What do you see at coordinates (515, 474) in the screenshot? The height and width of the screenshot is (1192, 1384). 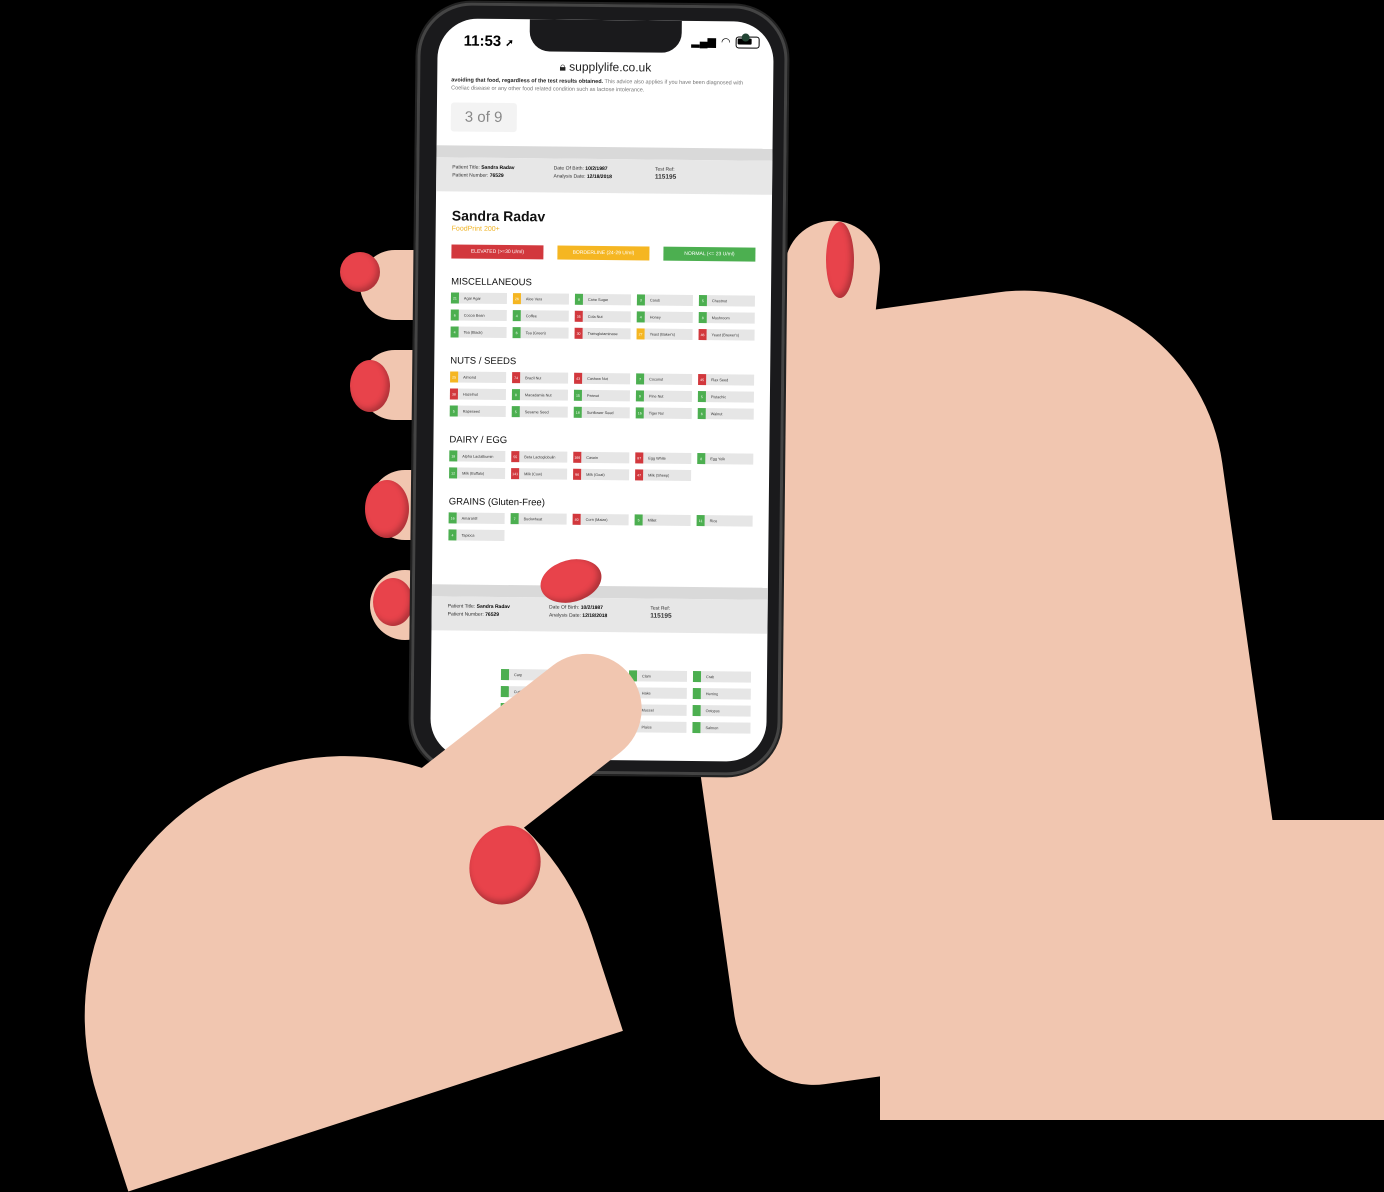 I see `result-value-badge: 141` at bounding box center [515, 474].